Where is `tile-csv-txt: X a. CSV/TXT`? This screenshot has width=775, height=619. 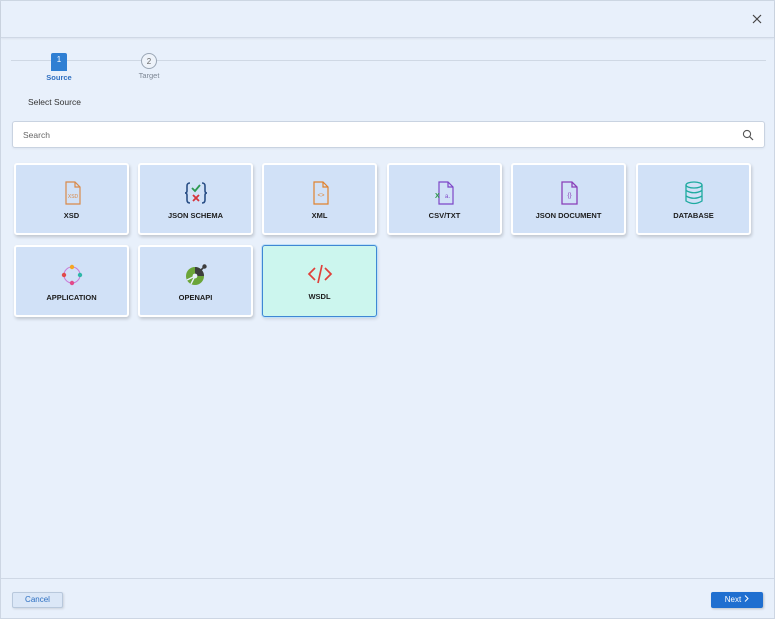
tile-csv-txt: X a. CSV/TXT is located at coordinates (444, 199).